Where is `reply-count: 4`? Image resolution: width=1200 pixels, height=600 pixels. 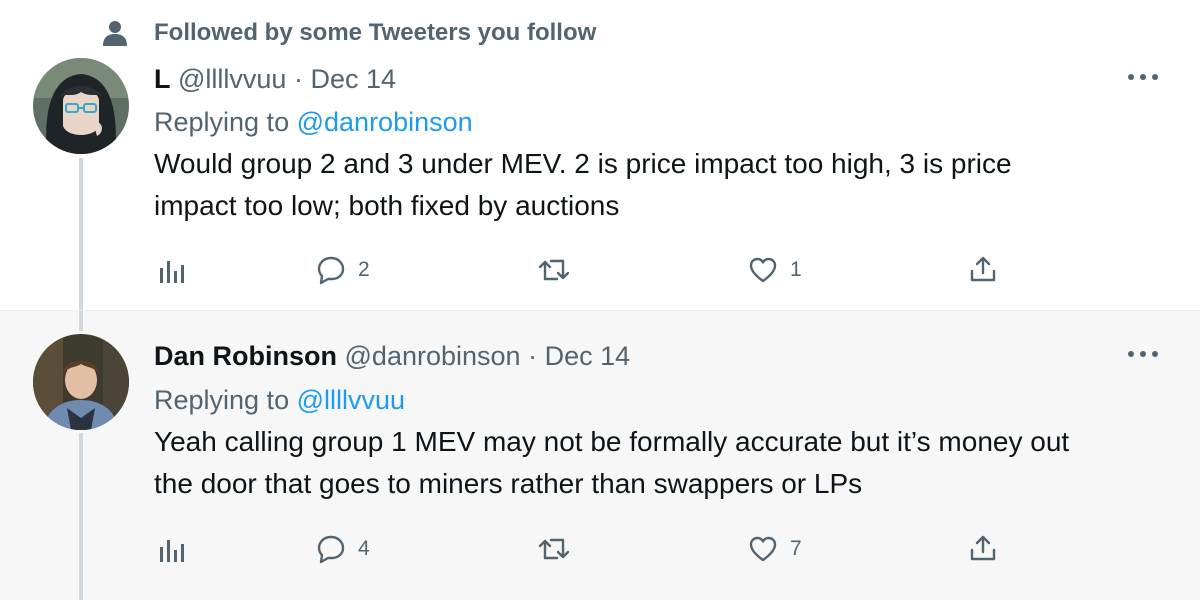
reply-count: 4 is located at coordinates (364, 548).